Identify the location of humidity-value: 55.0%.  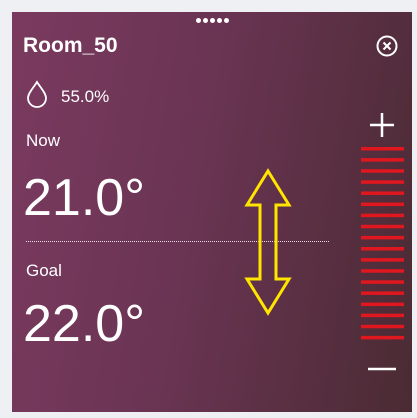
(85, 96).